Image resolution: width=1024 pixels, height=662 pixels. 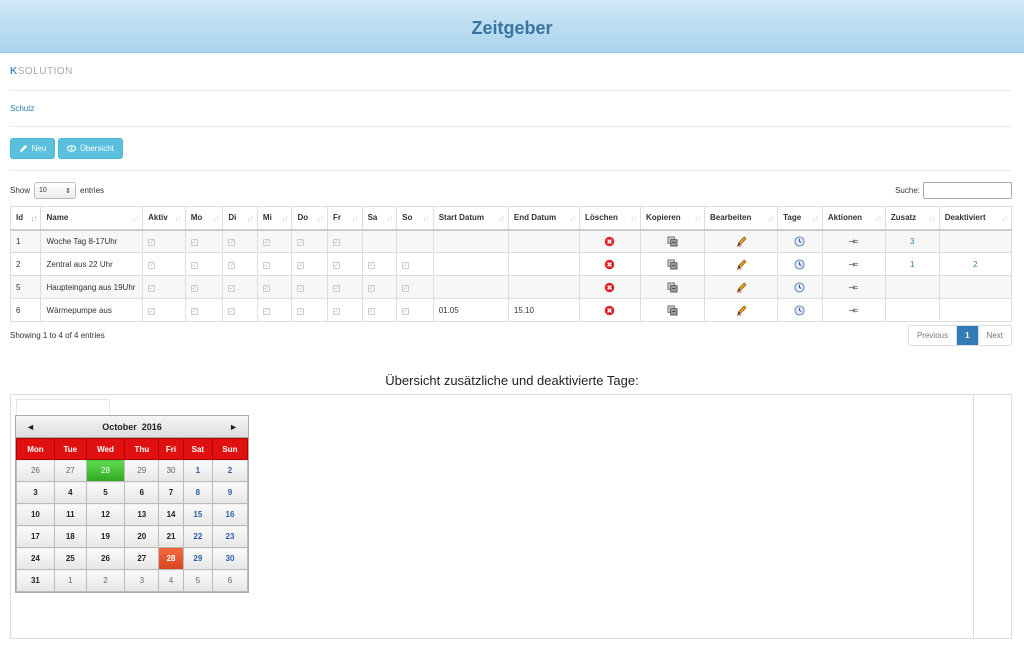 I want to click on calendar-day: 31, so click(x=35, y=580).